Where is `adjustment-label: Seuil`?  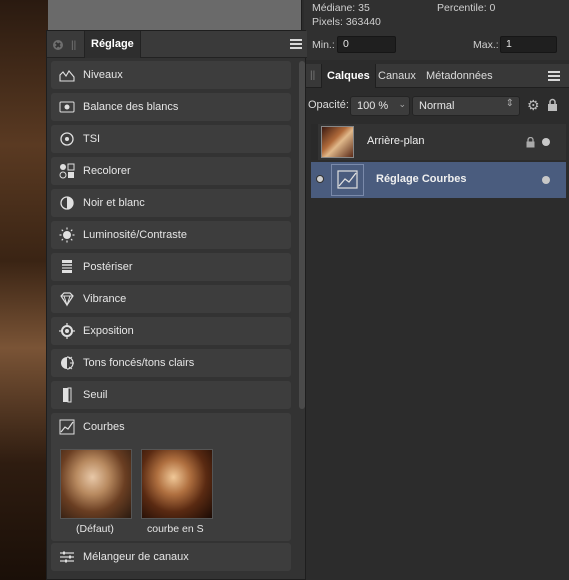 adjustment-label: Seuil is located at coordinates (95, 395).